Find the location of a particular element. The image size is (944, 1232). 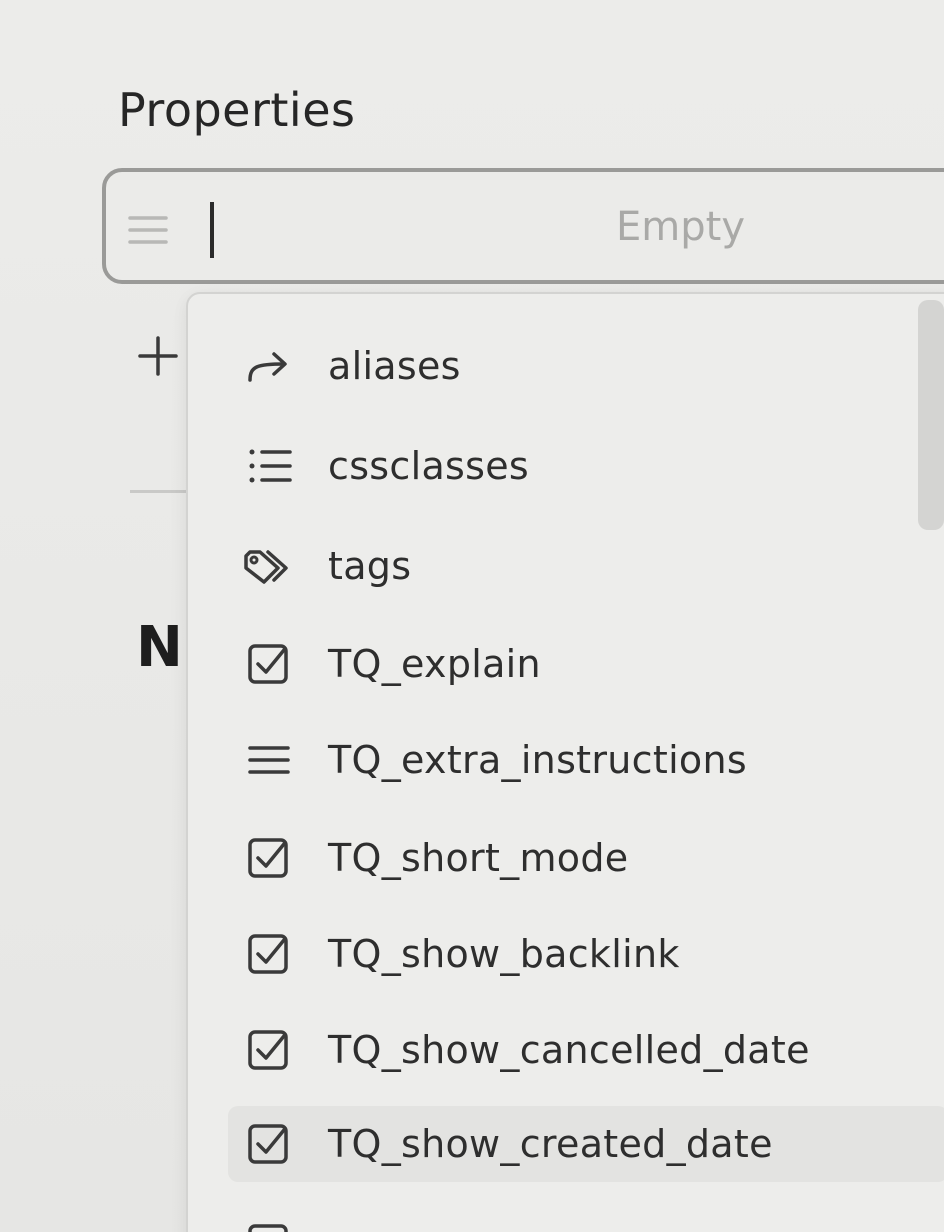

suggestion-item-tq-extra-instructions: TQ_extra_instructions is located at coordinates (586, 760).